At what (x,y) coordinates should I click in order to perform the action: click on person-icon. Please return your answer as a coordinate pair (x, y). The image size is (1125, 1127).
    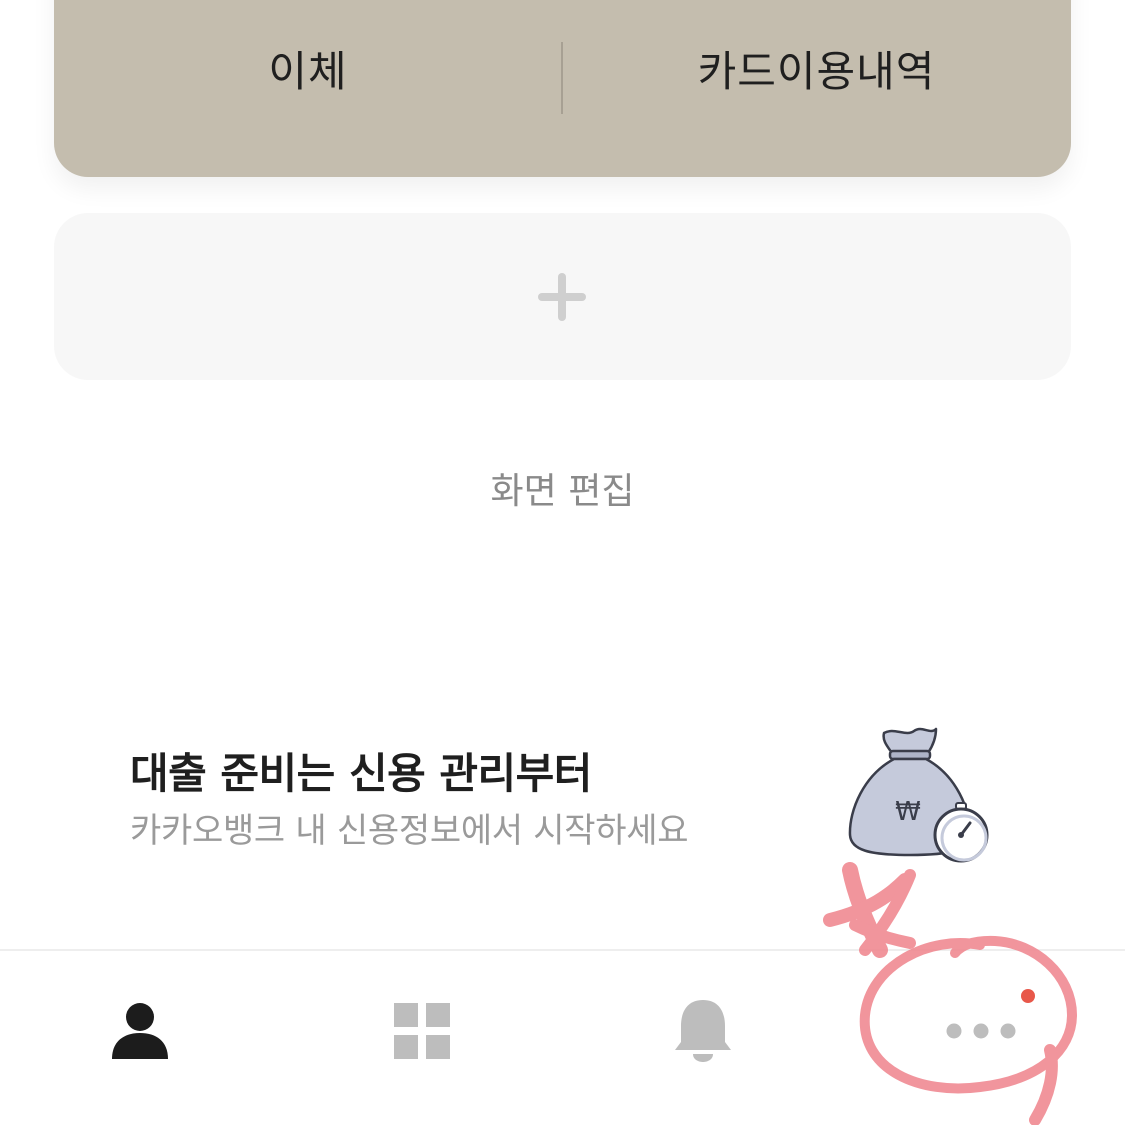
    Looking at the image, I should click on (140, 1031).